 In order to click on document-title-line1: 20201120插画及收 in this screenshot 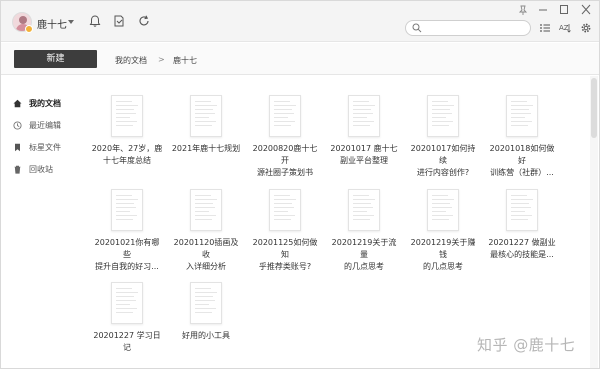, I will do `click(206, 248)`.